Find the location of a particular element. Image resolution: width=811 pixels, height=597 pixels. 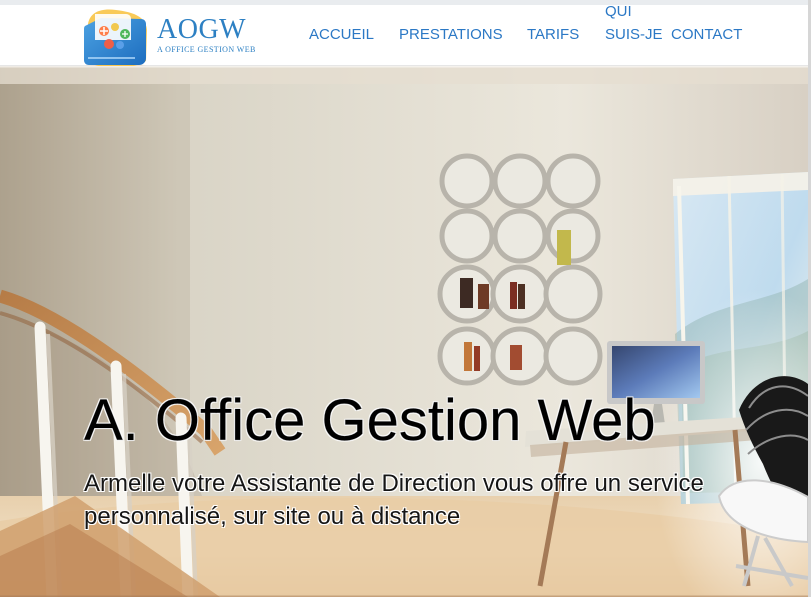

office-folder-logo-icon is located at coordinates (115, 40).